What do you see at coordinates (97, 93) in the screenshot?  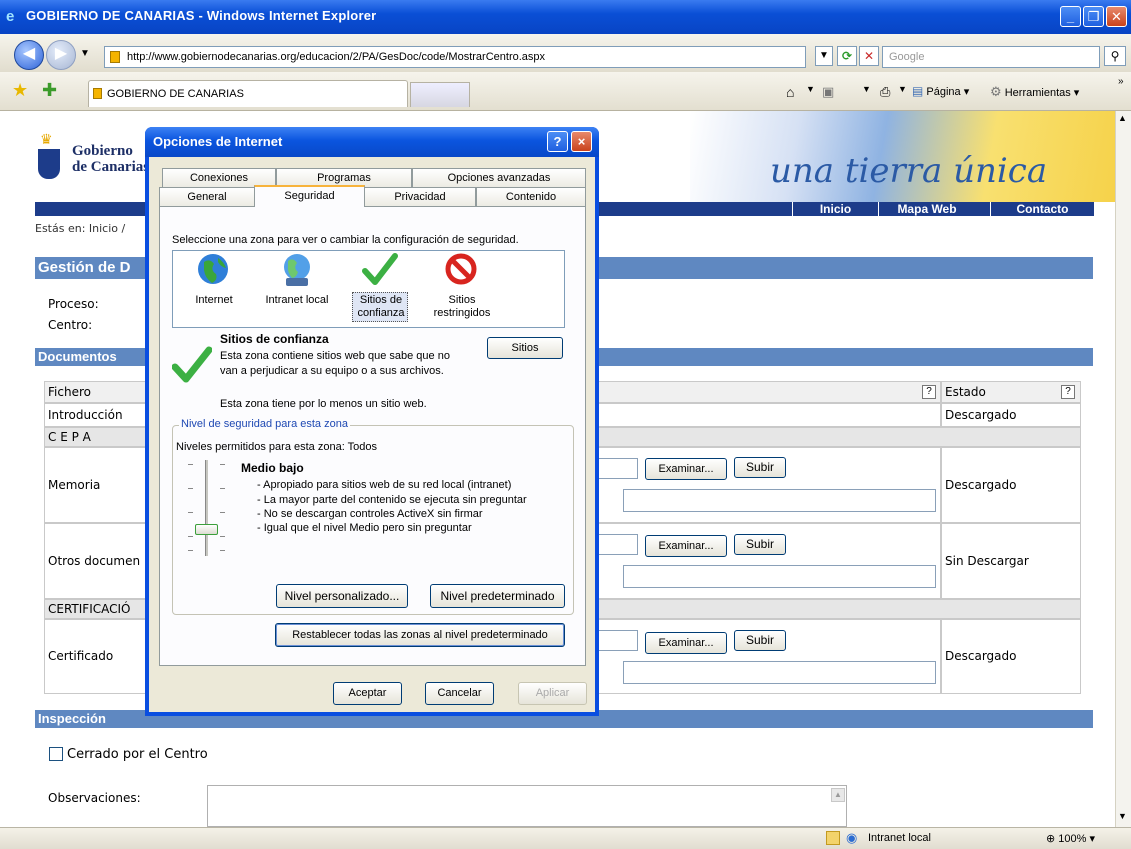 I see `tab-favicon-icon` at bounding box center [97, 93].